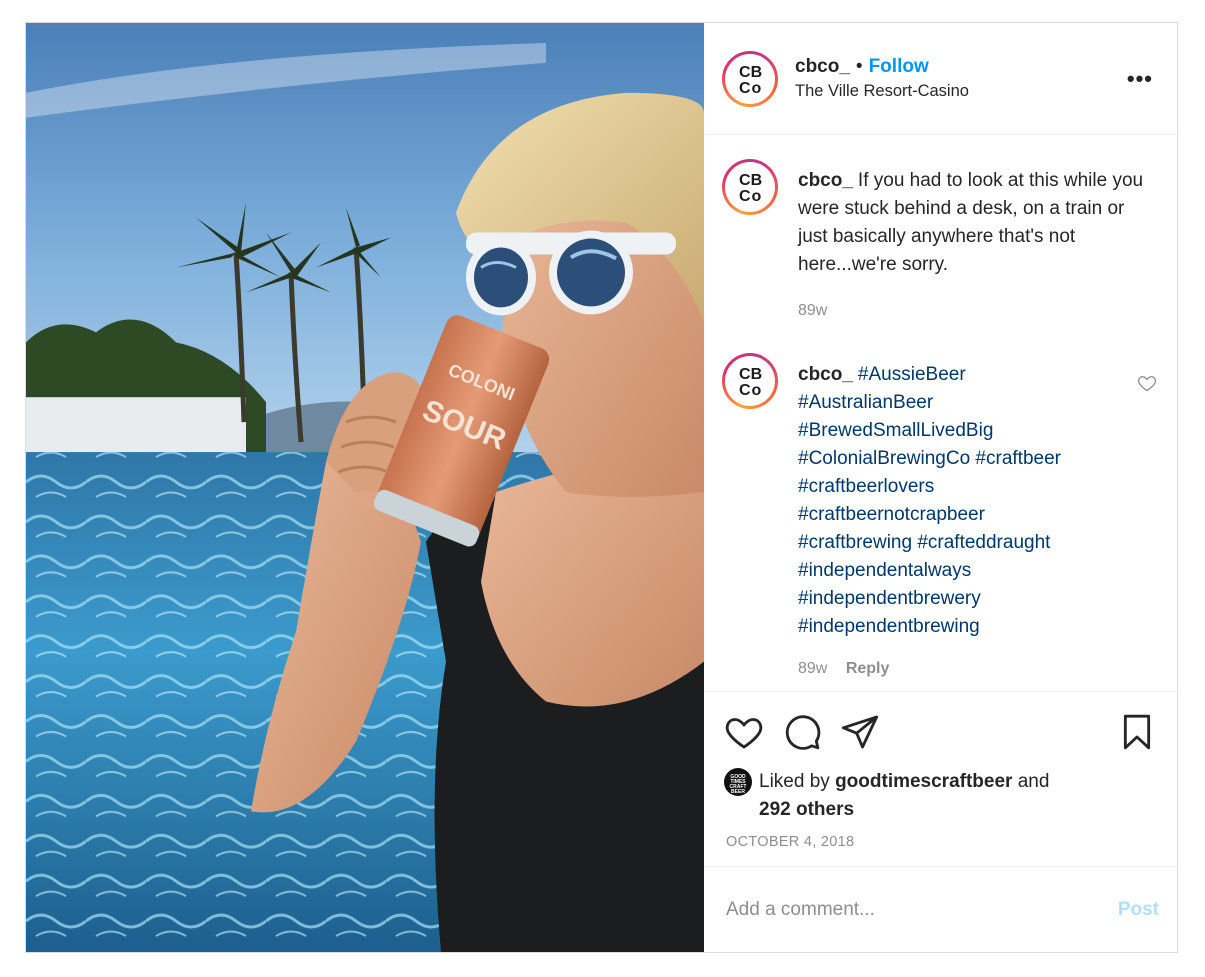 This screenshot has width=1205, height=977. What do you see at coordinates (860, 732) in the screenshot?
I see `paper-plane-icon` at bounding box center [860, 732].